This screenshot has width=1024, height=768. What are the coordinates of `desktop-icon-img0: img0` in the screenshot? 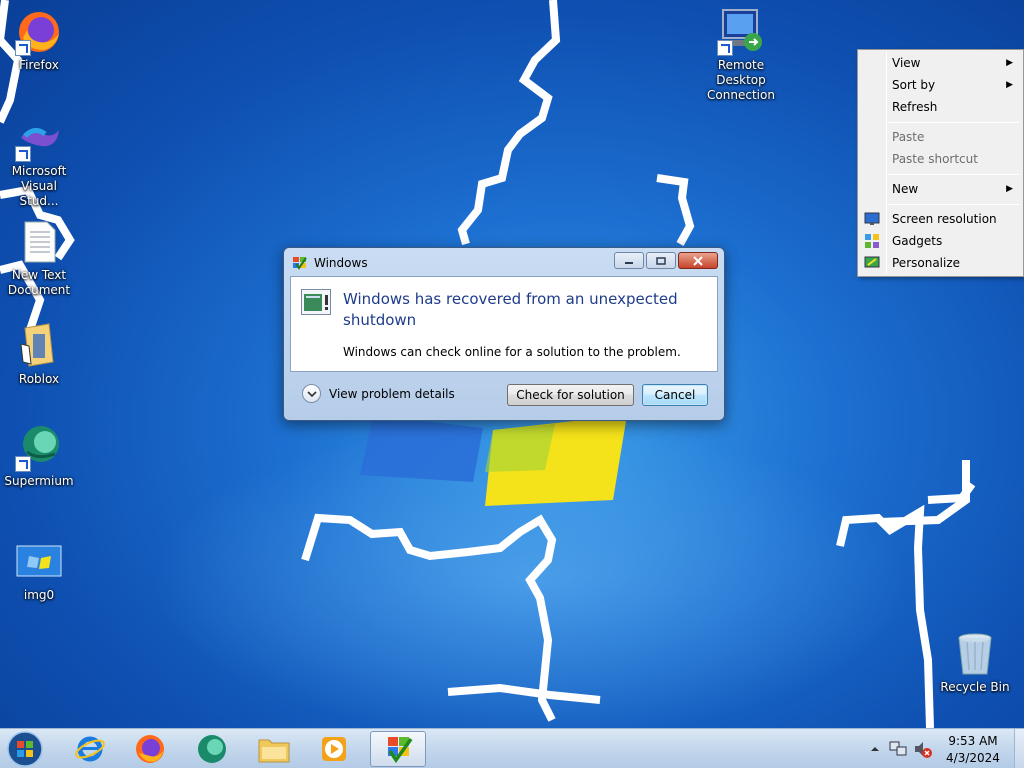 It's located at (39, 570).